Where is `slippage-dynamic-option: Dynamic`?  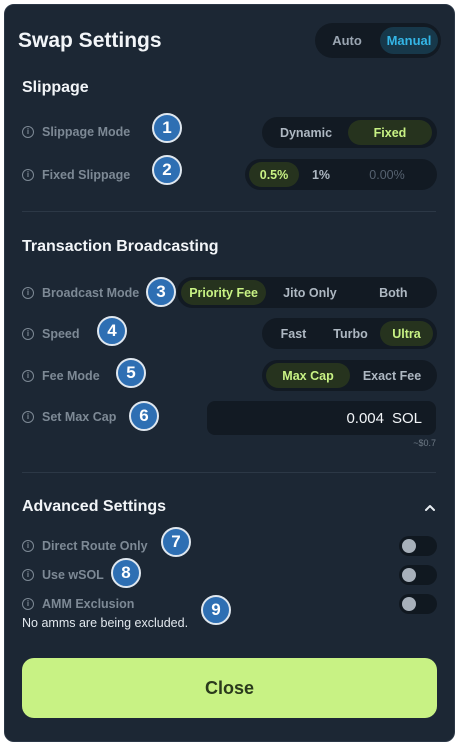
slippage-dynamic-option: Dynamic is located at coordinates (306, 132).